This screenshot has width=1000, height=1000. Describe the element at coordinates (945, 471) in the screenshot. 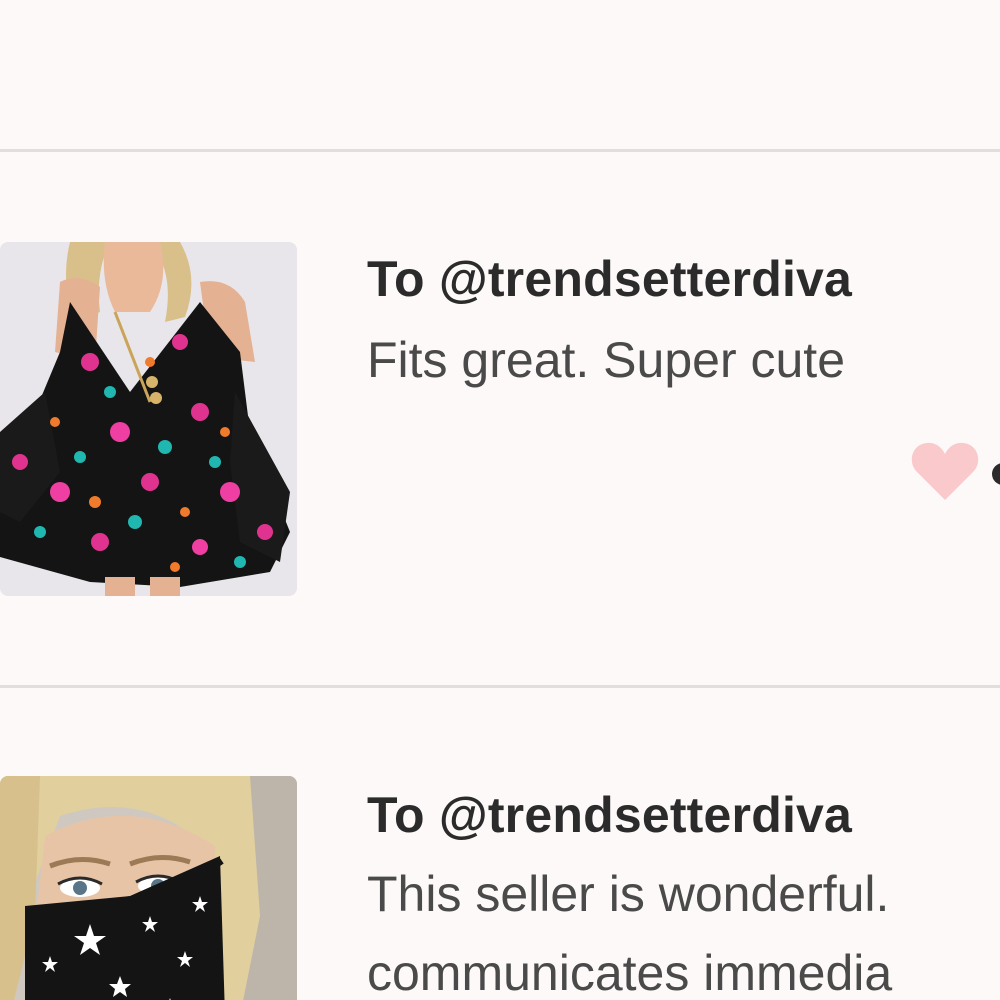

I see `heart-icon` at that location.